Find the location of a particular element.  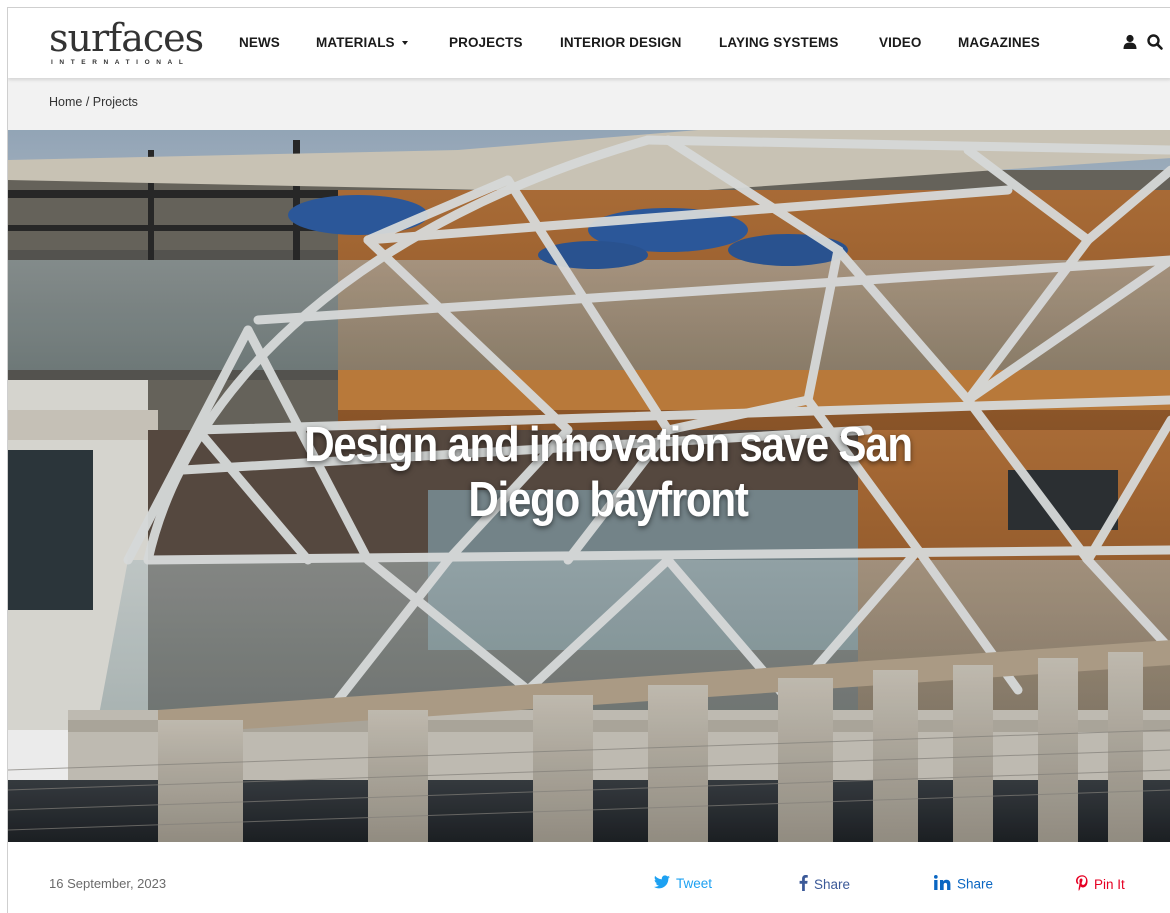

breadcrumb-projects: Projects is located at coordinates (115, 102).